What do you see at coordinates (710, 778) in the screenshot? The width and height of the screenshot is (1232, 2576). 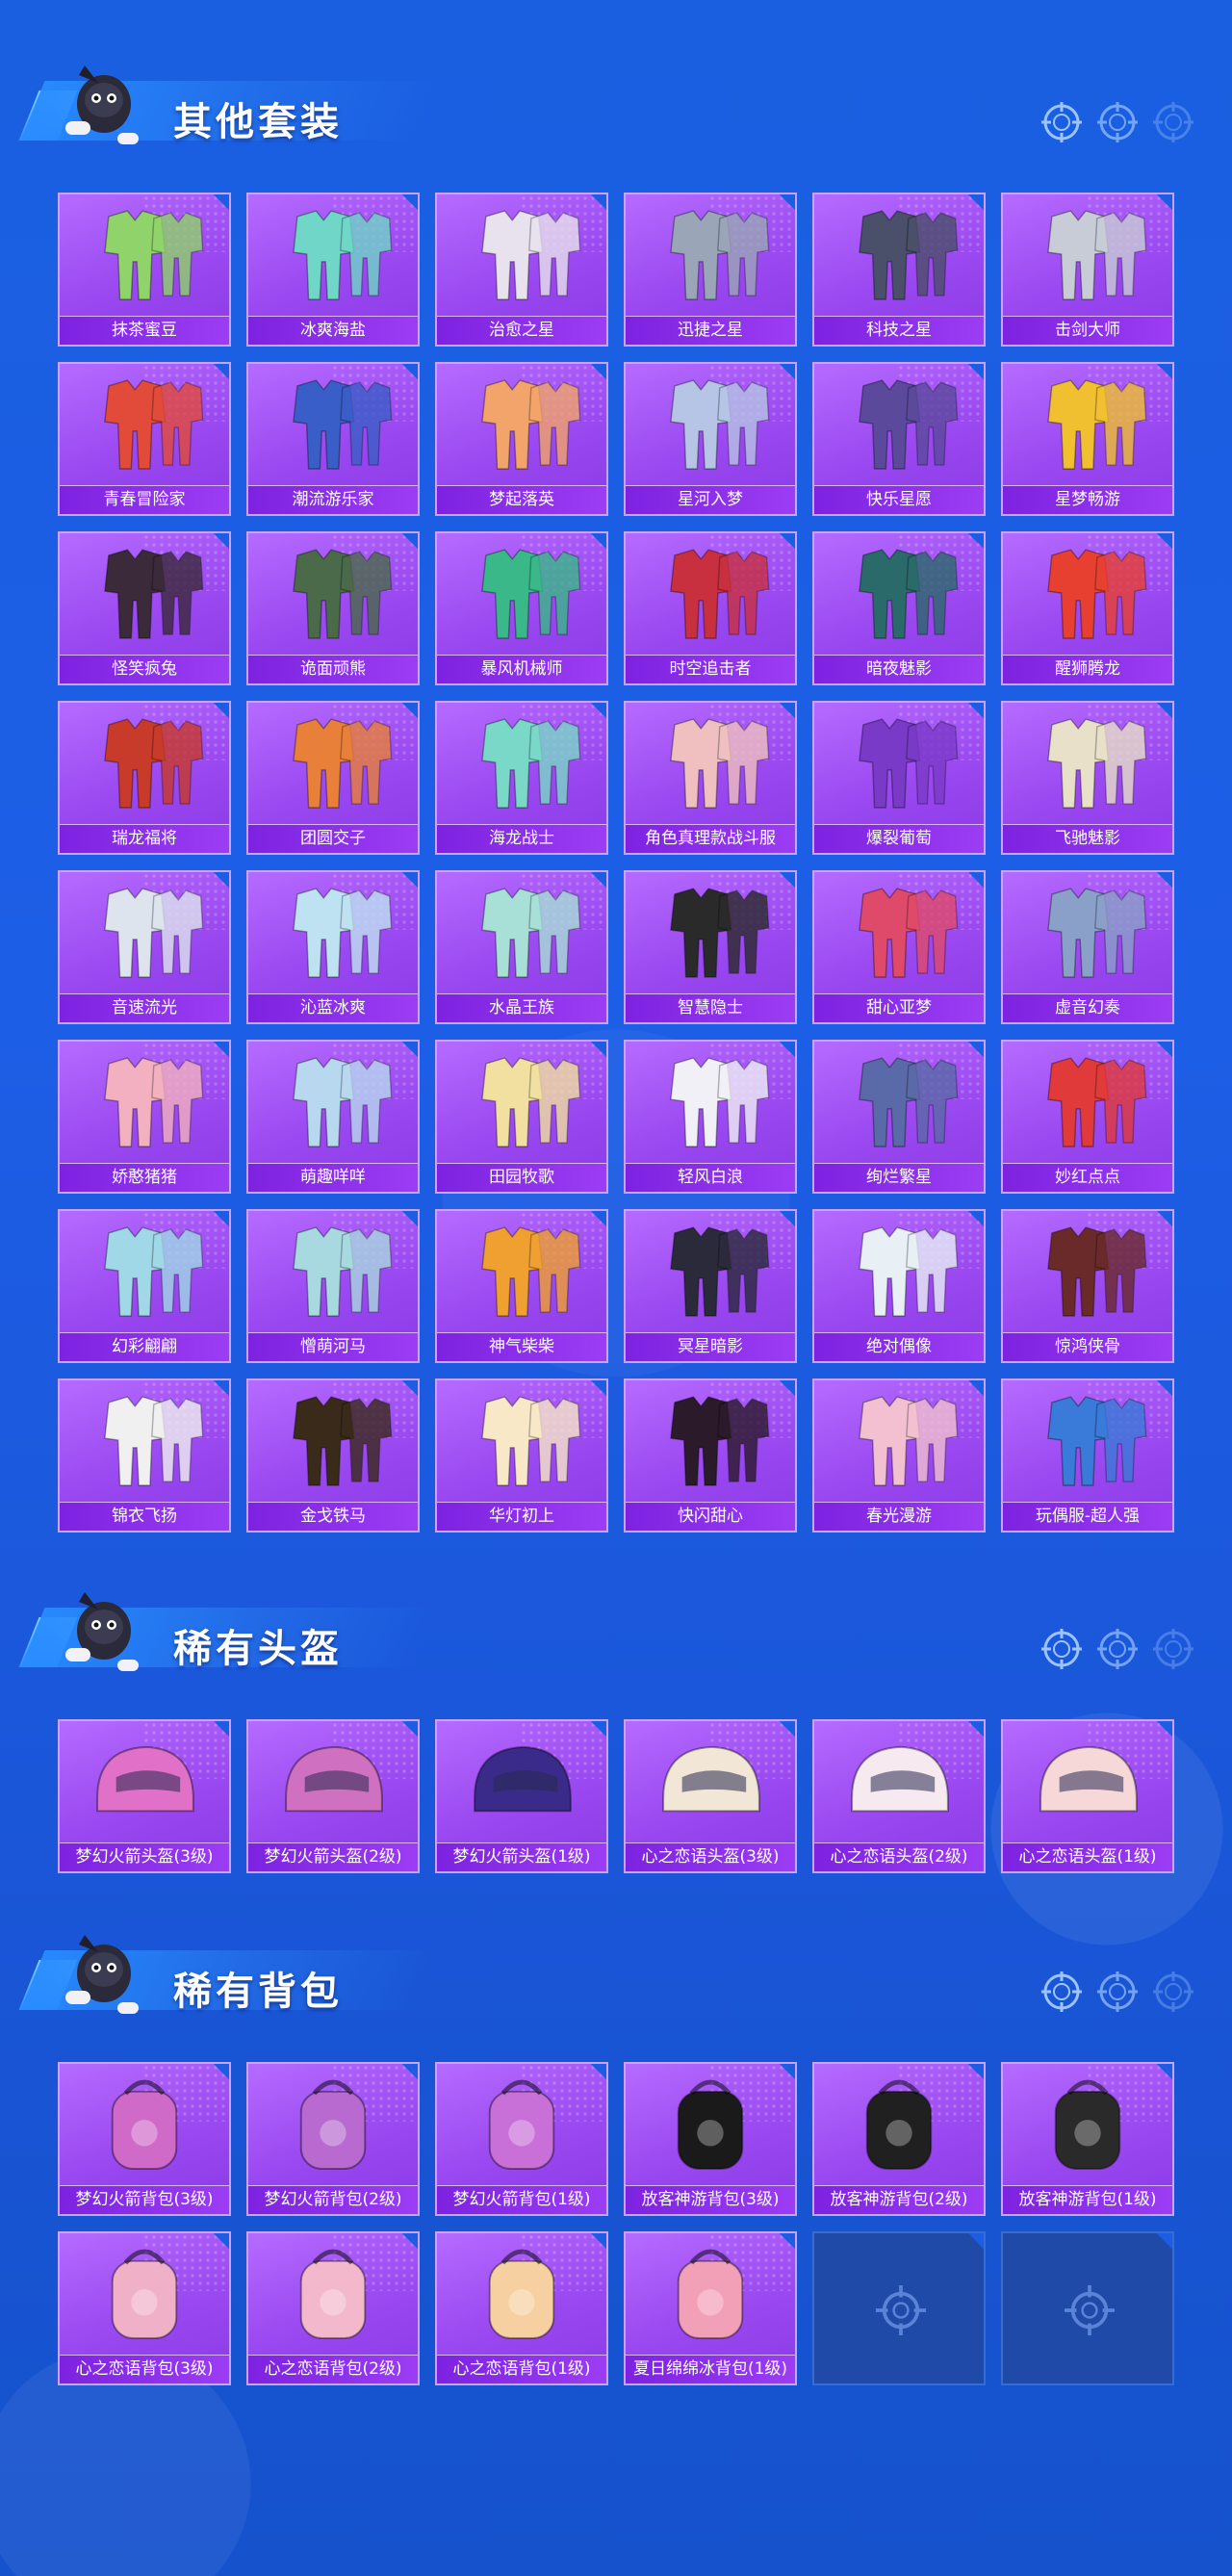 I see `item-card: 角色真理款战斗服` at bounding box center [710, 778].